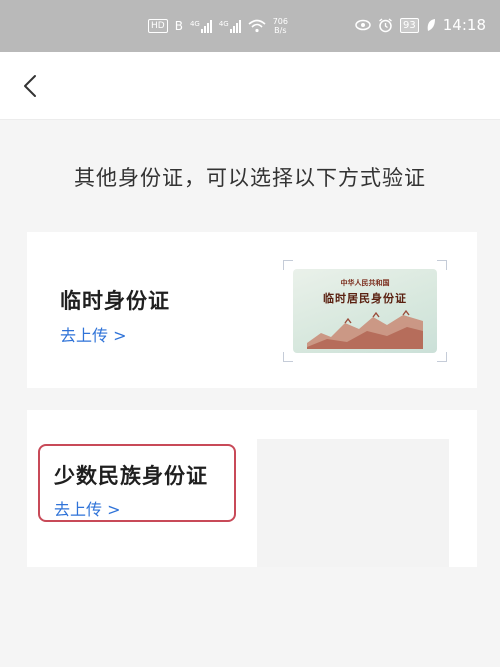 This screenshot has height=667, width=500. I want to click on clock: 14:18, so click(464, 25).